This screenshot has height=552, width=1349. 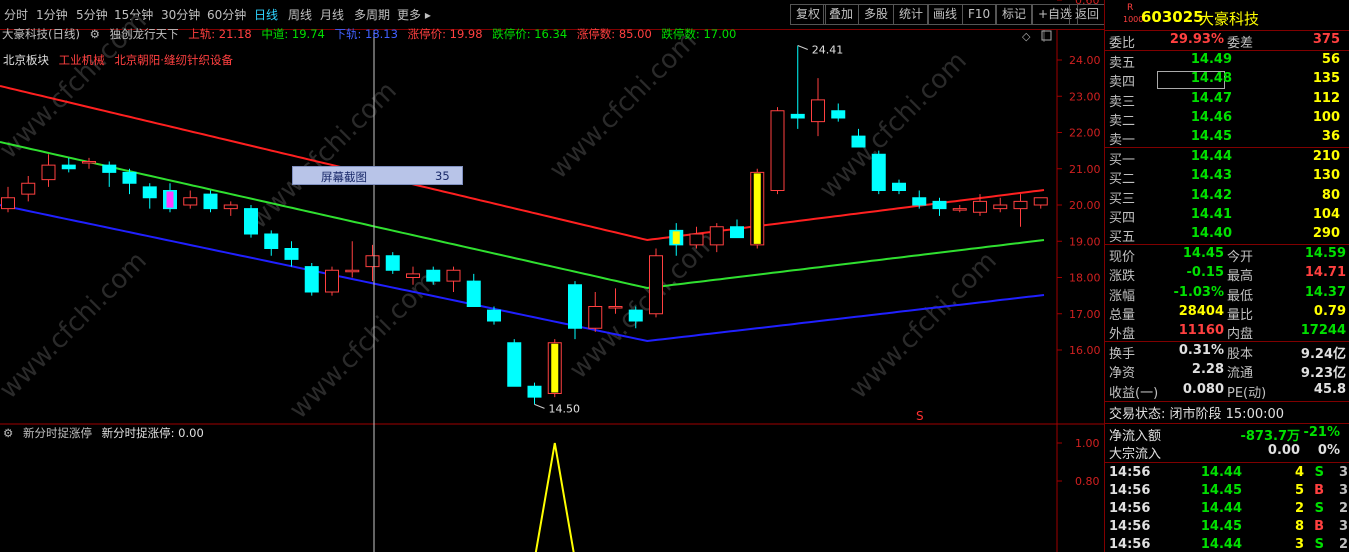 What do you see at coordinates (1270, 436) in the screenshot?
I see `netflow-value: -873.7万` at bounding box center [1270, 436].